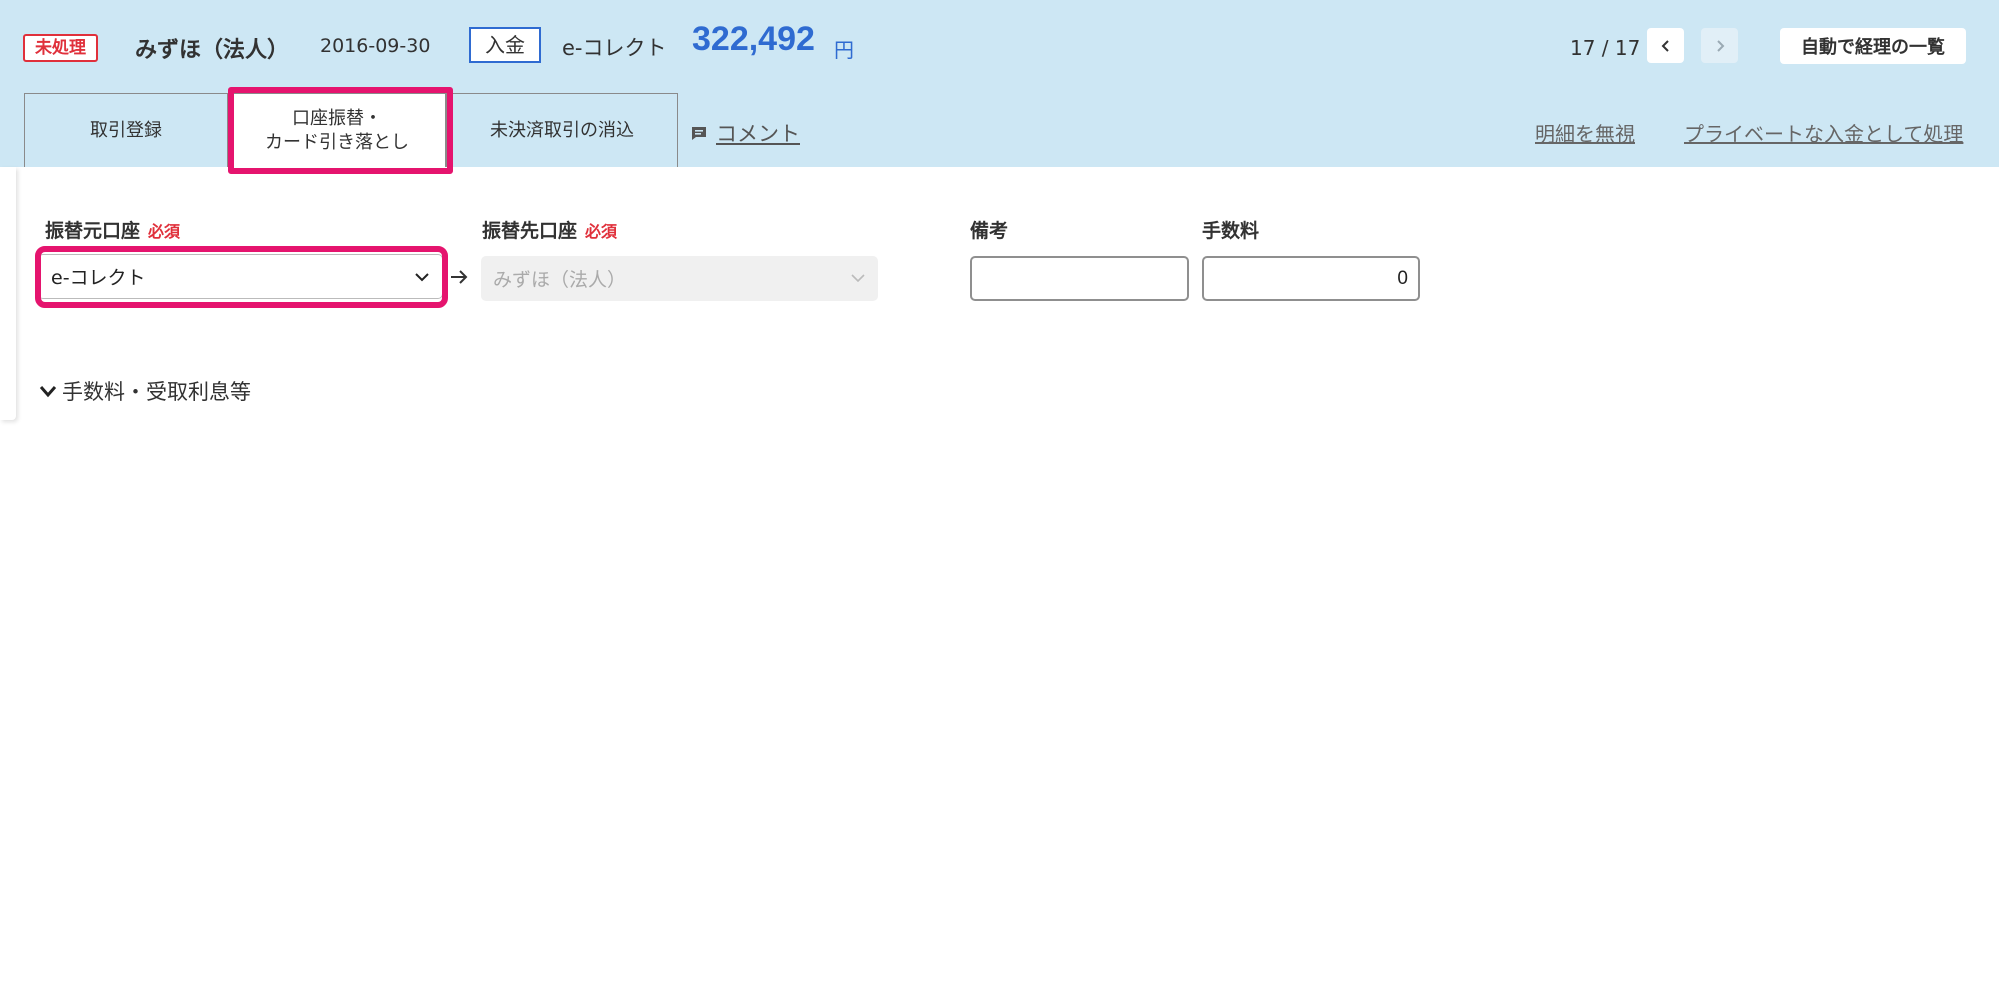 Image resolution: width=1999 pixels, height=1000 pixels. What do you see at coordinates (1823, 132) in the screenshot?
I see `private-deposit-link: プライベートな入金として処理` at bounding box center [1823, 132].